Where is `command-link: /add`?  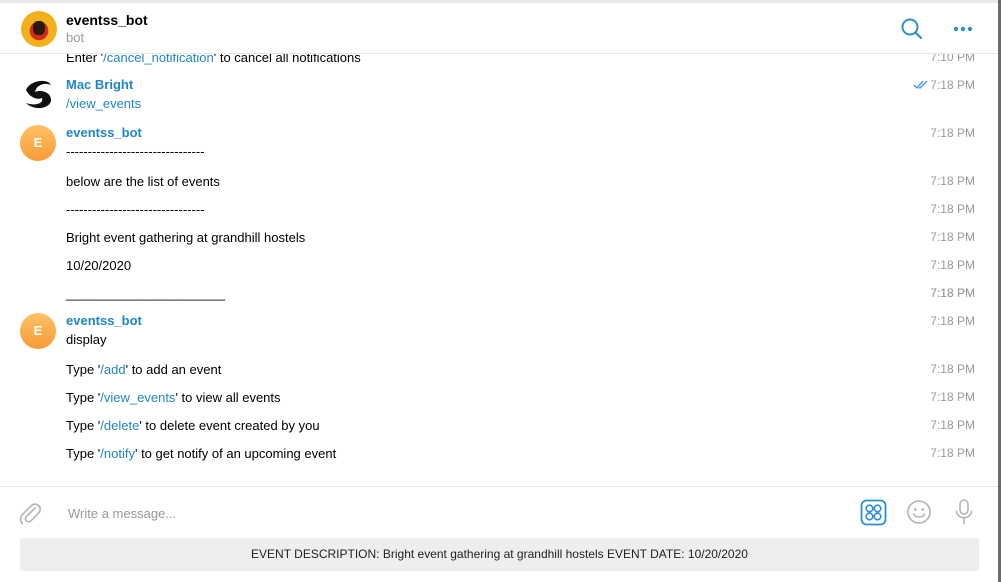 command-link: /add is located at coordinates (112, 369).